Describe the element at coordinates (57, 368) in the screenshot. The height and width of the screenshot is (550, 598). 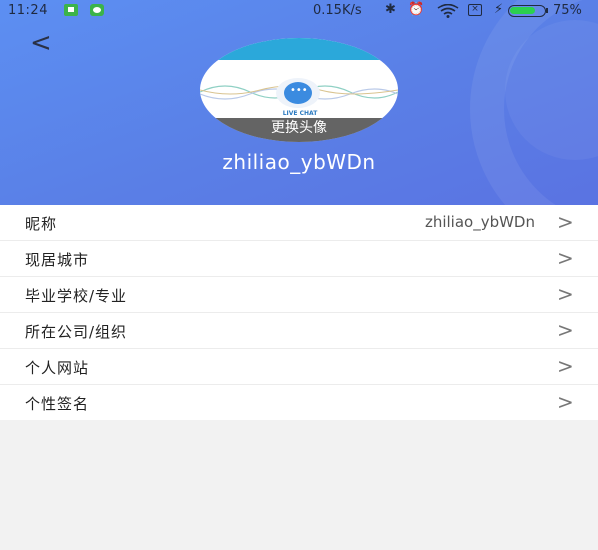
I see `row-label: 个人网站` at that location.